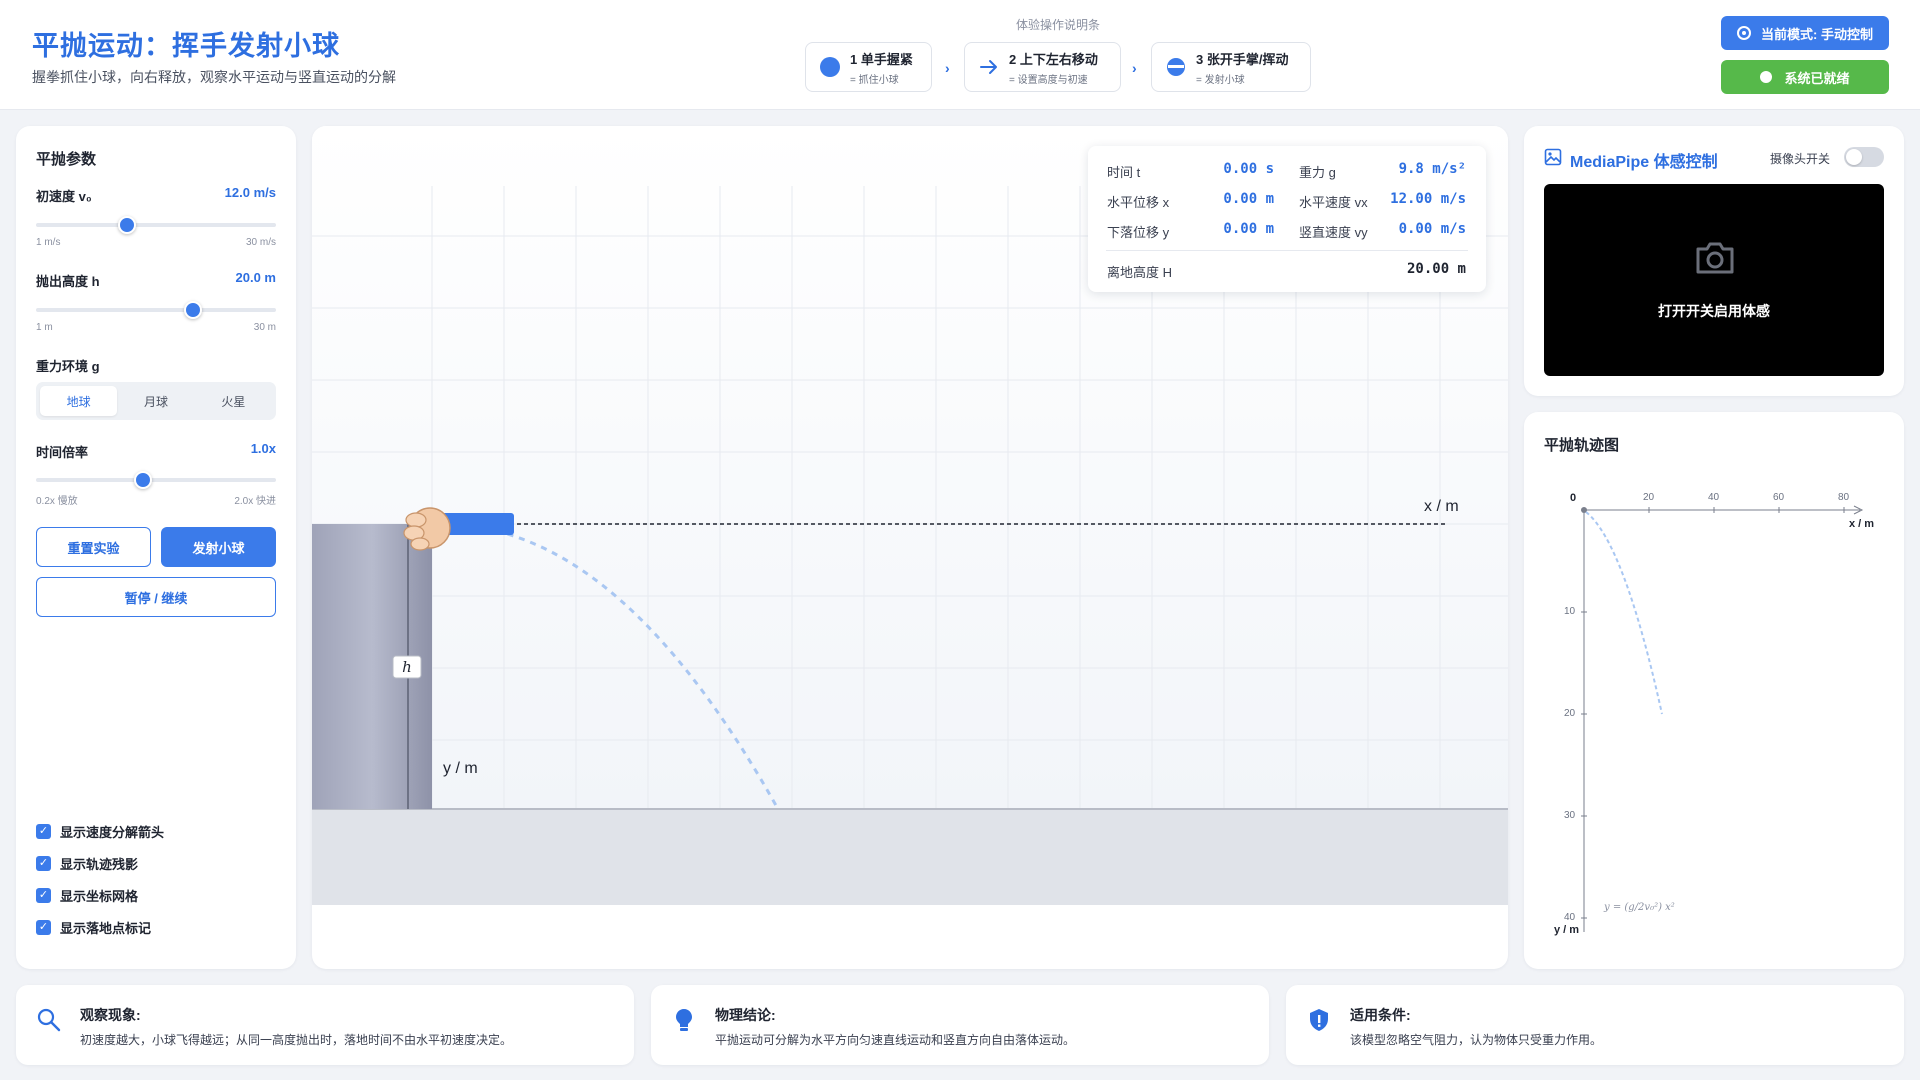 This screenshot has height=1080, width=1920. I want to click on camera-message: 打开开关启用体感, so click(1714, 311).